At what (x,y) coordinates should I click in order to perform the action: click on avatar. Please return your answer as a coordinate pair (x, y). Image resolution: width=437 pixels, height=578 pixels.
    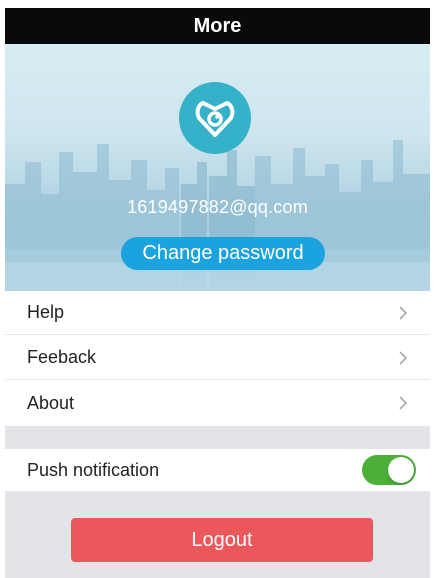
    Looking at the image, I should click on (215, 118).